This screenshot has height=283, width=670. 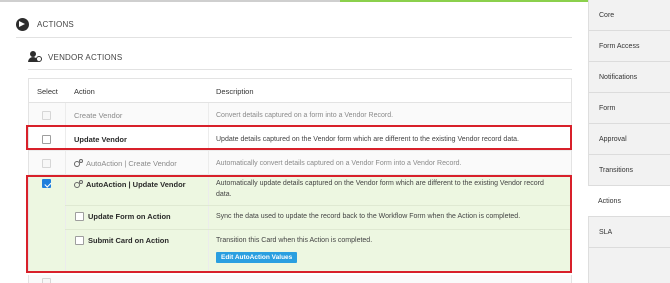 What do you see at coordinates (85, 57) in the screenshot?
I see `subsection-title: VENDOR ACTIONS` at bounding box center [85, 57].